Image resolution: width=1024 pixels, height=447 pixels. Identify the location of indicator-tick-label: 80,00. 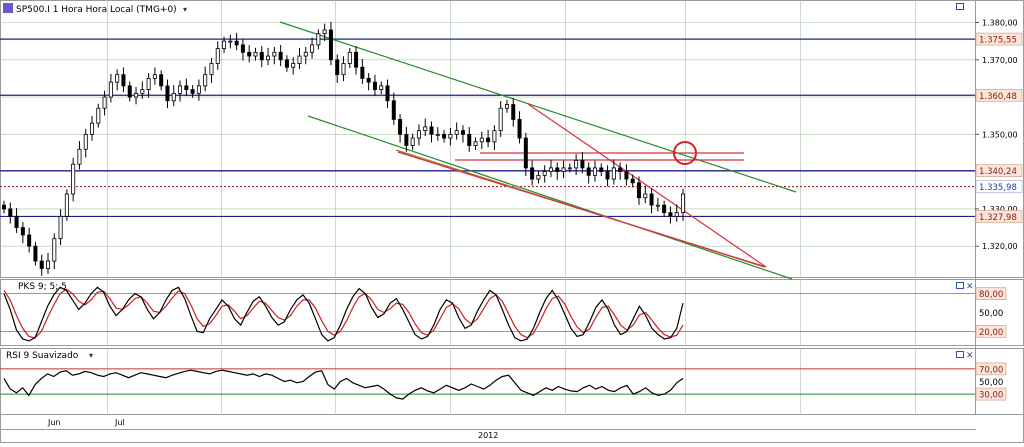
(991, 295).